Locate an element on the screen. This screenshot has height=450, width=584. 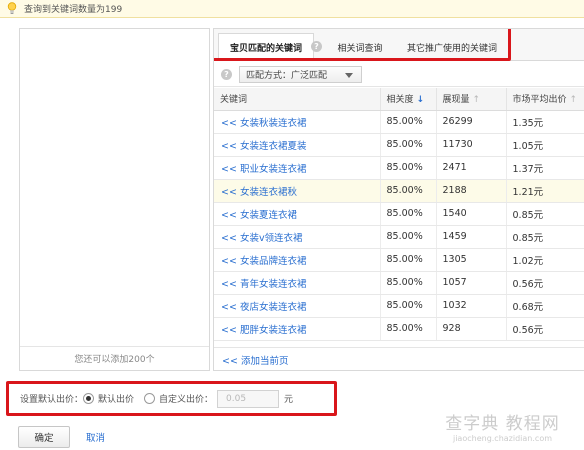
price-cell: 1.05元 is located at coordinates (545, 145).